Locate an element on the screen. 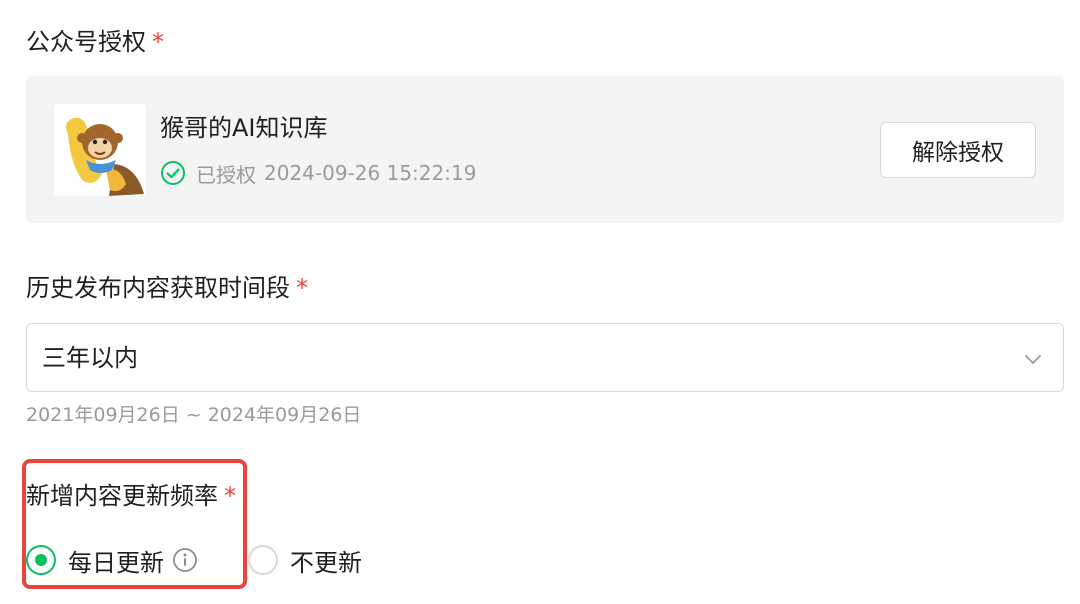 The width and height of the screenshot is (1080, 604). chevron-down-icon is located at coordinates (1033, 359).